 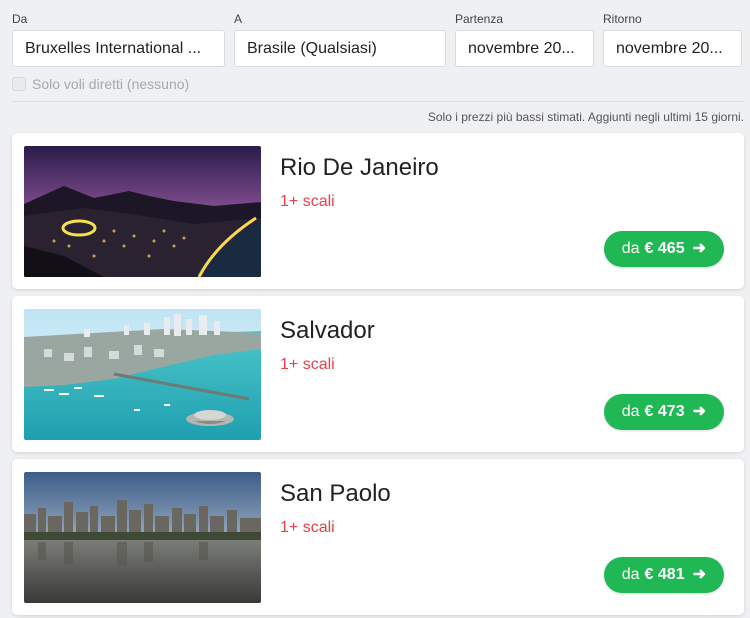 I want to click on price-button: da € 473 ➜, so click(x=663, y=412).